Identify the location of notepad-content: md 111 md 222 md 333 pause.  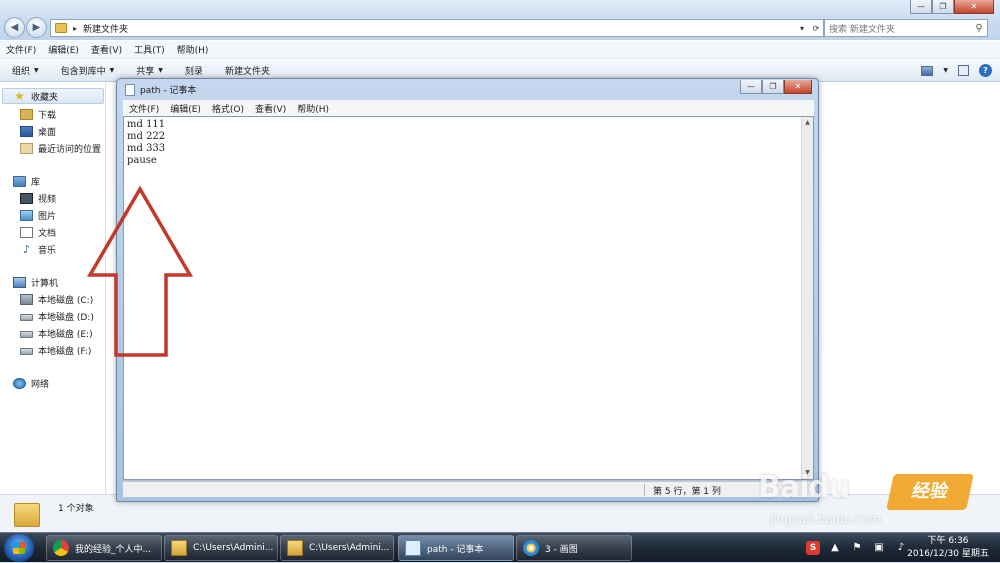
(146, 143).